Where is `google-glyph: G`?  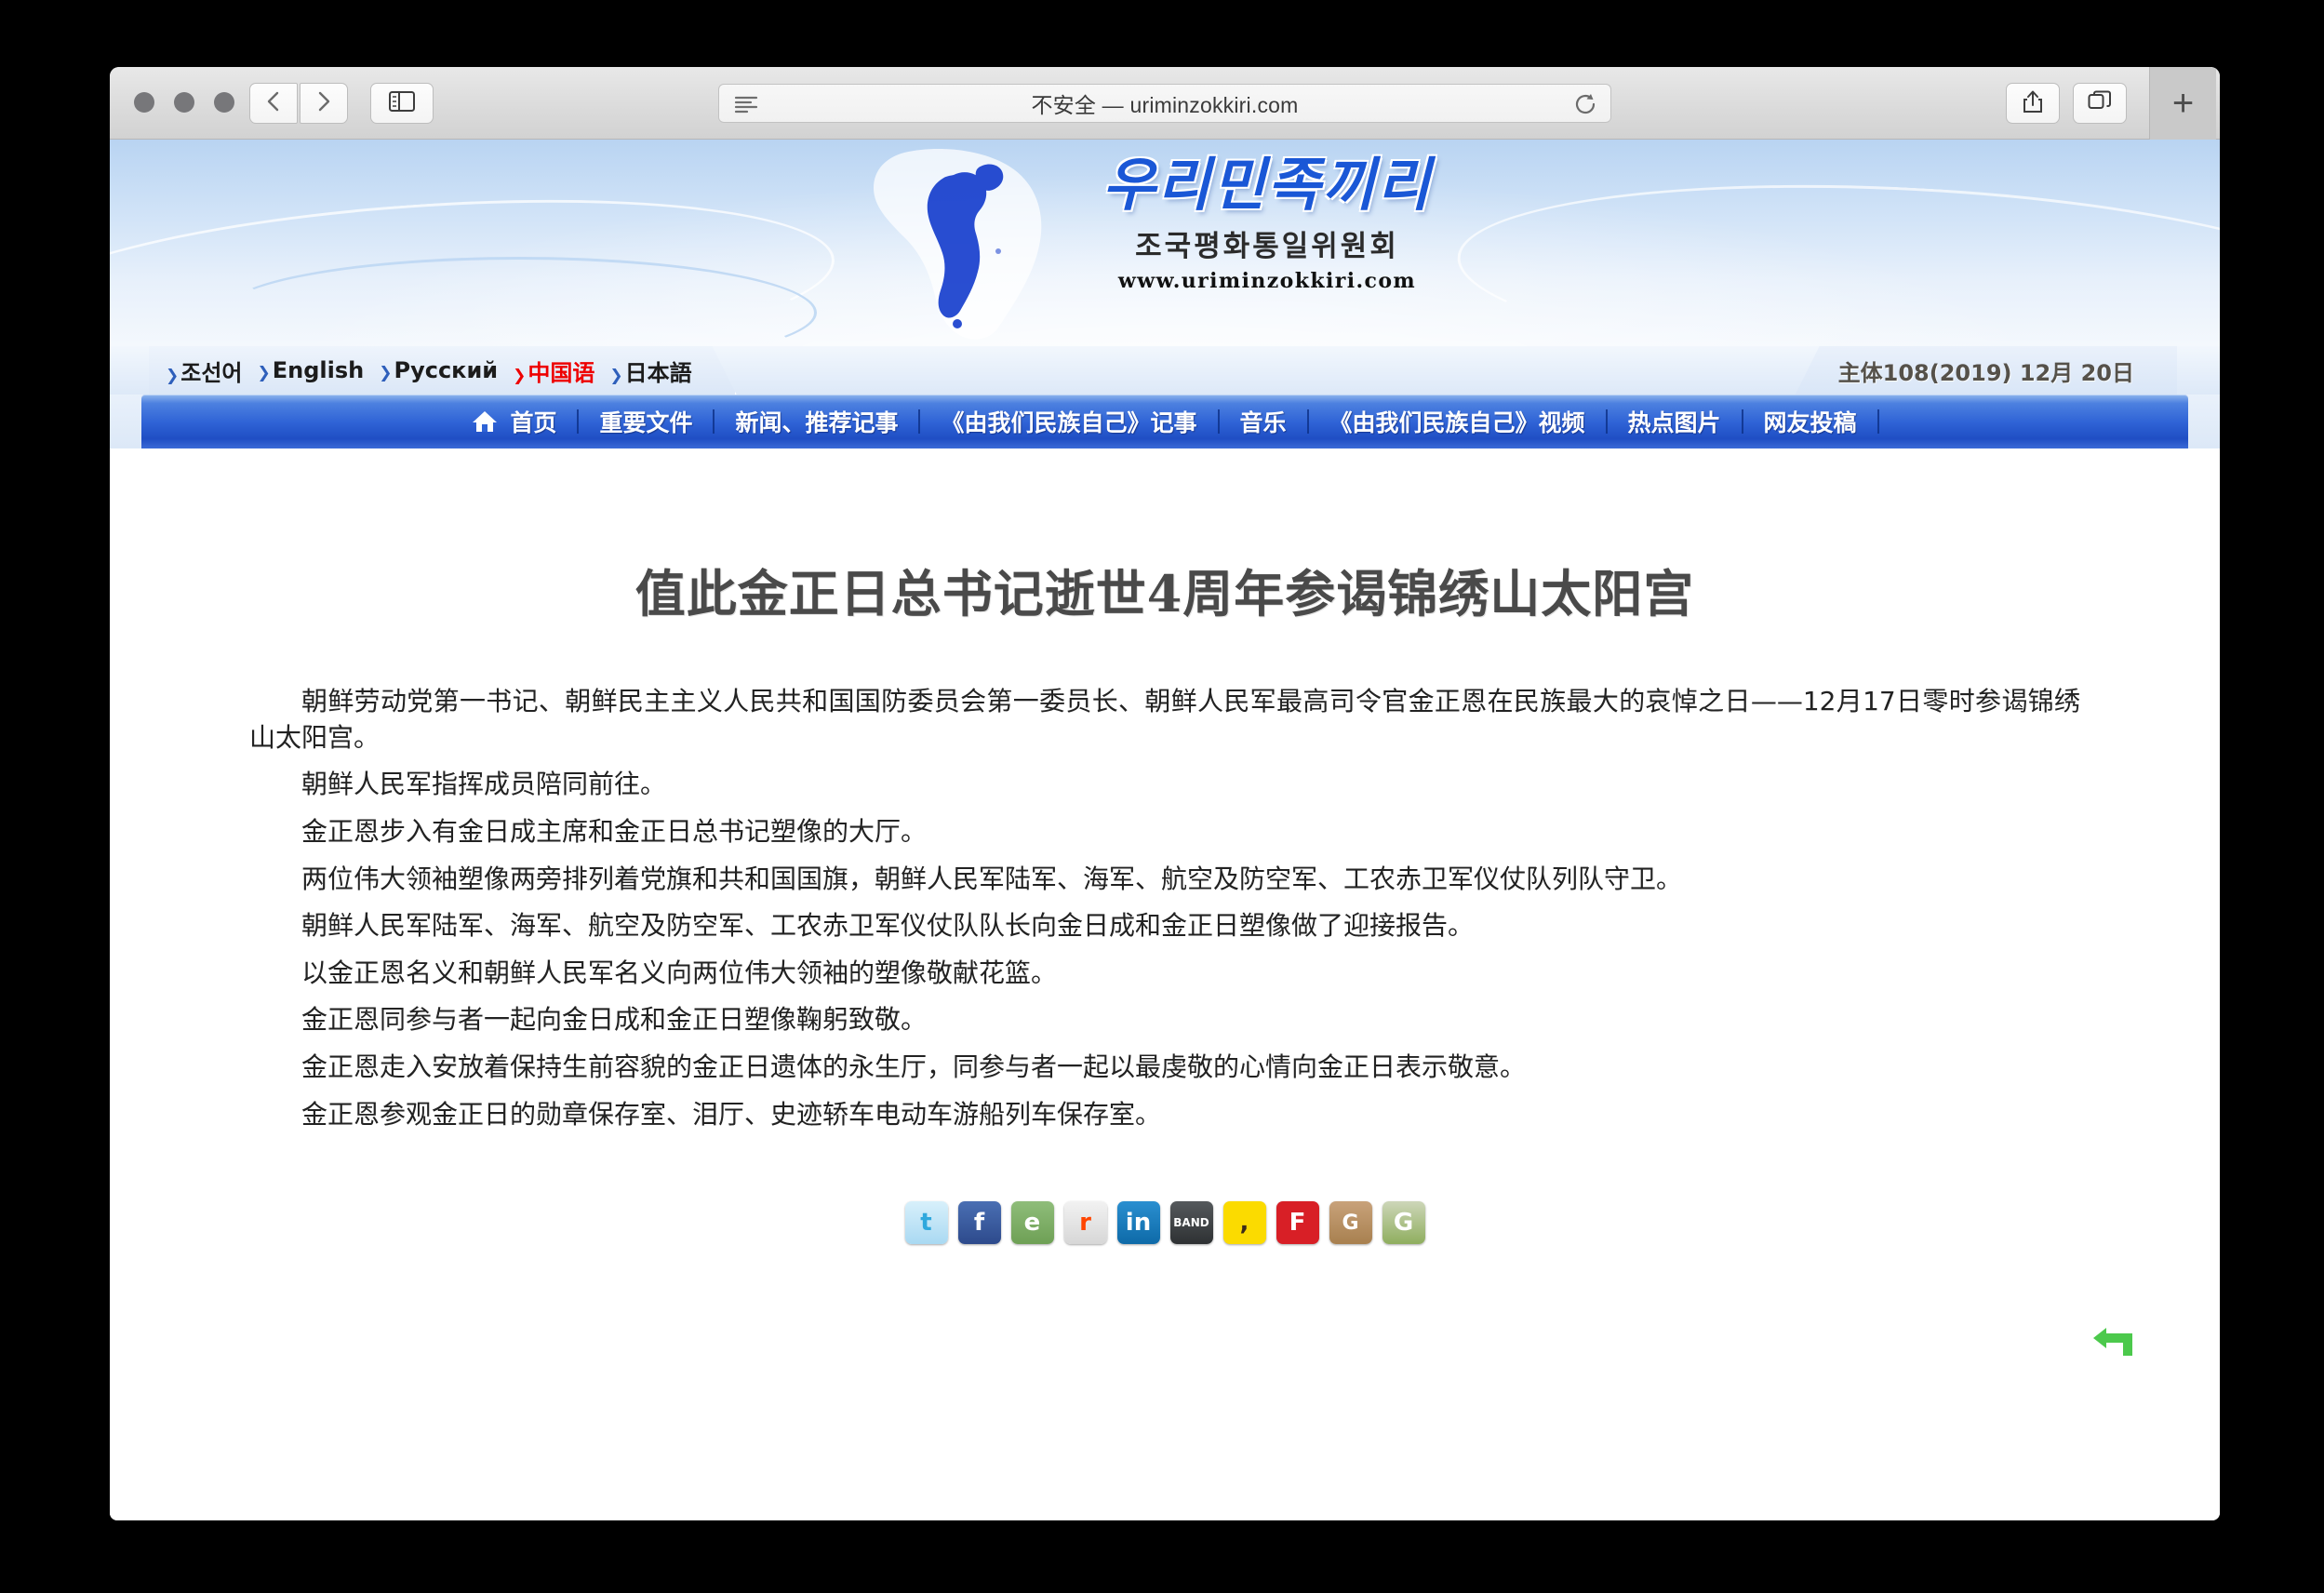
google-glyph: G is located at coordinates (1350, 1223).